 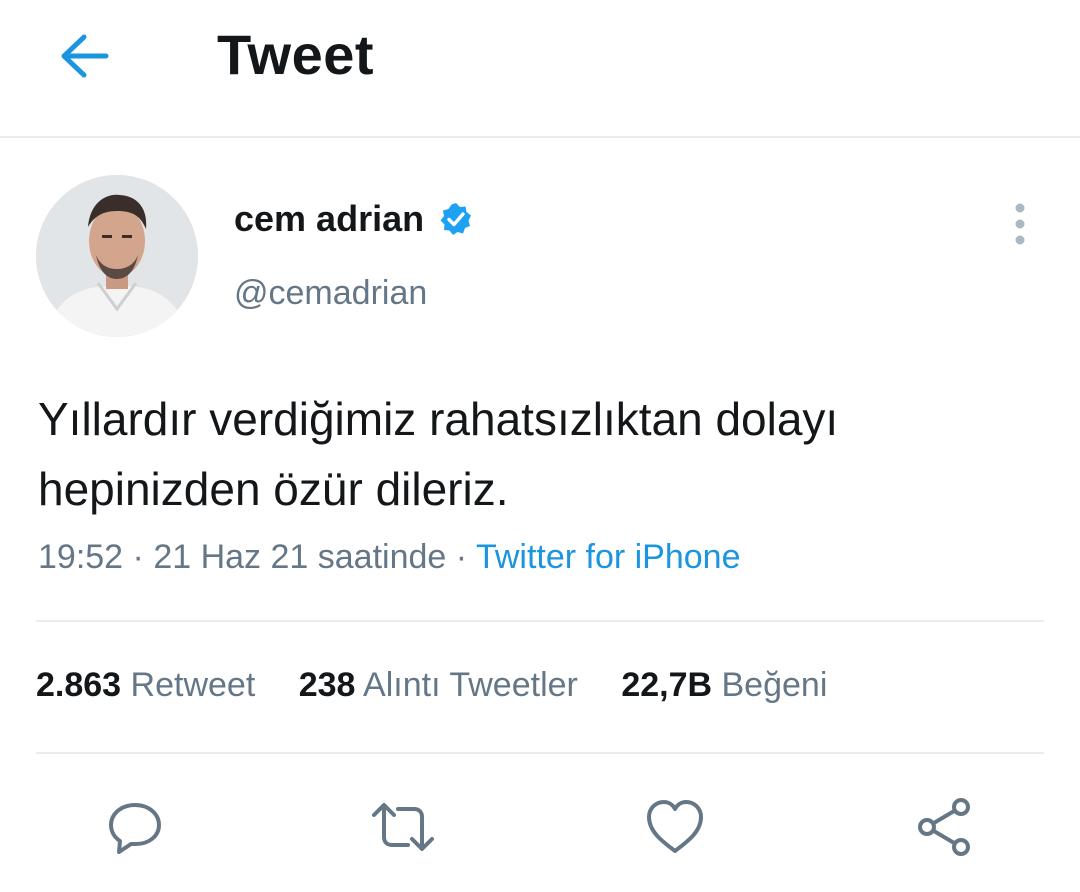 I want to click on tweet-source-link: Twitter for iPhone, so click(x=608, y=557).